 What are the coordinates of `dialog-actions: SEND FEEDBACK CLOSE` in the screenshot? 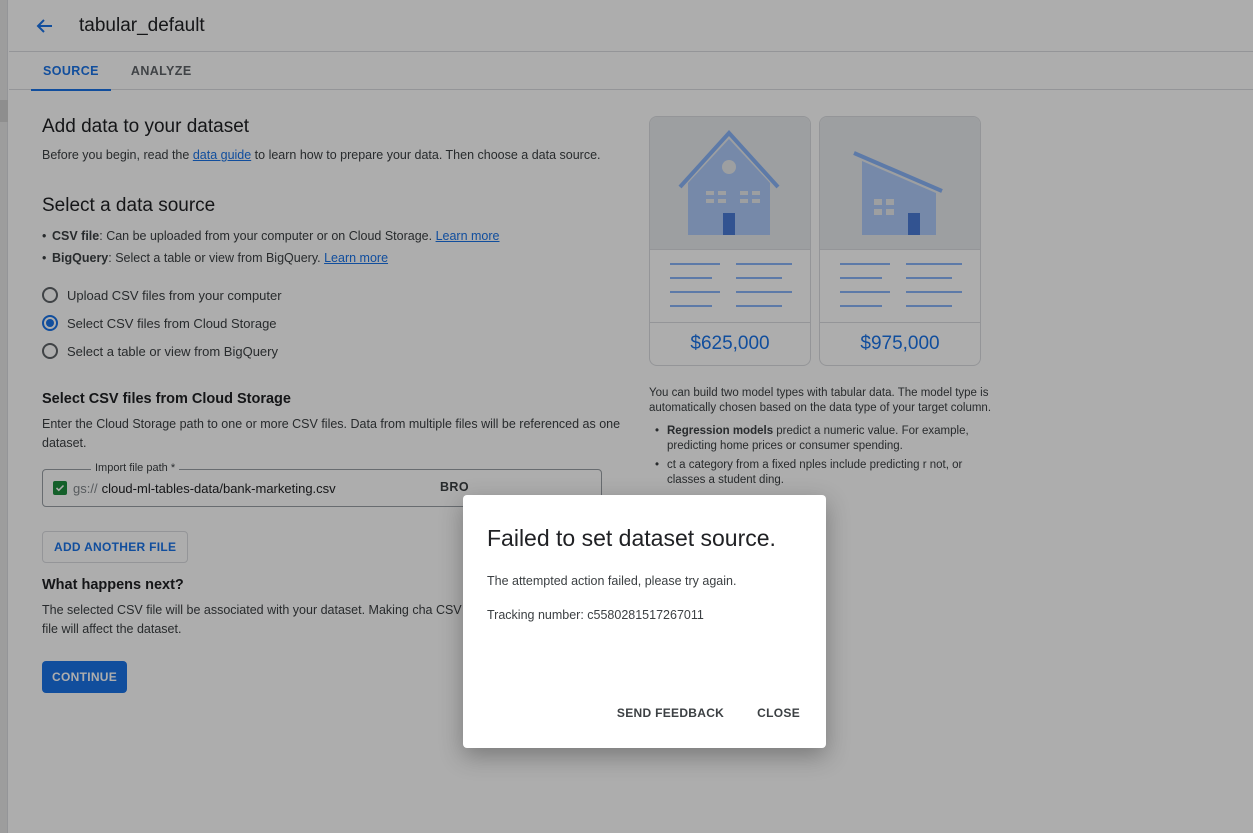 It's located at (708, 713).